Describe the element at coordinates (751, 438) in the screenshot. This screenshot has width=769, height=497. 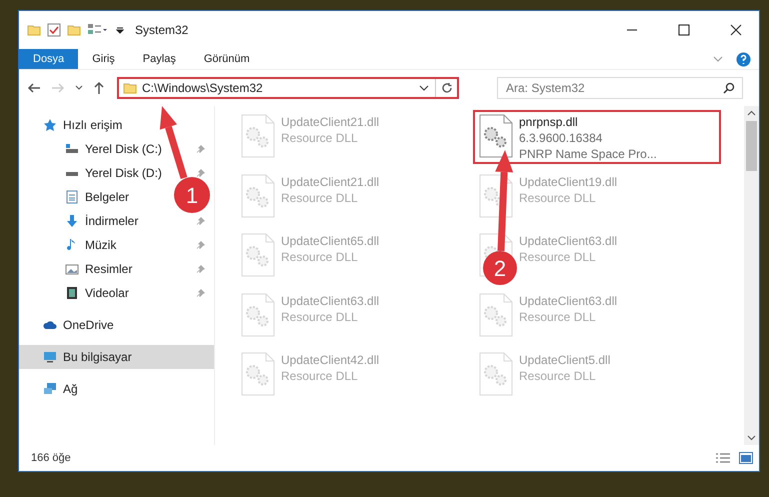
I see `scroll-down-icon` at that location.